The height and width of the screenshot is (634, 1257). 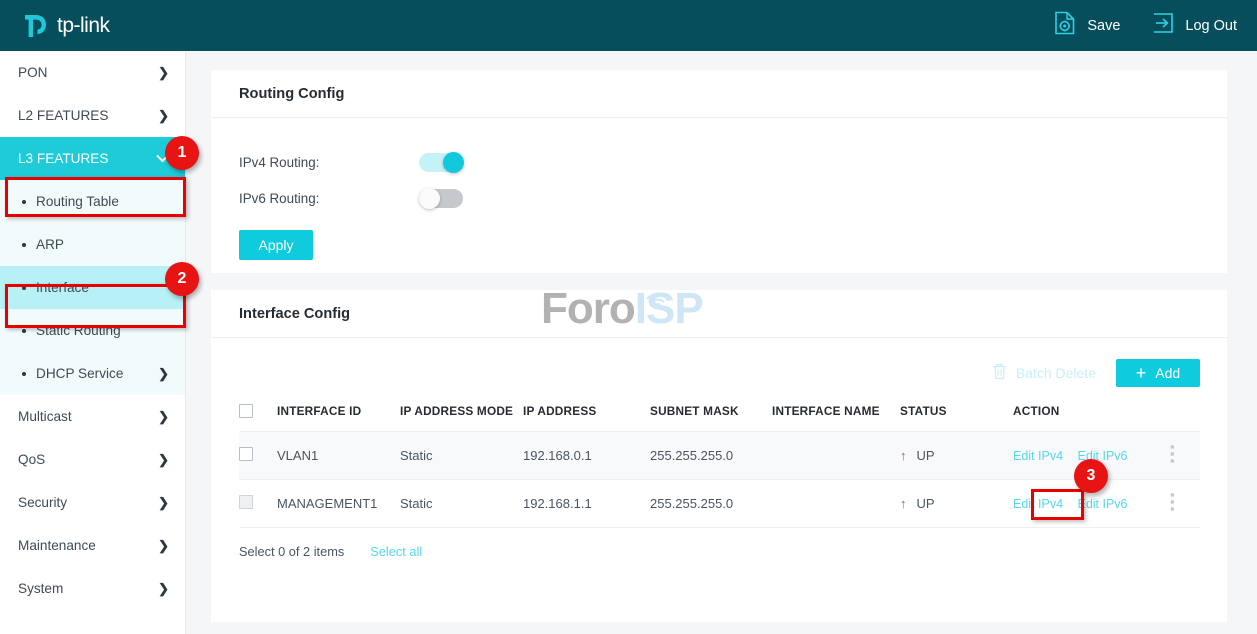 I want to click on row-checkbox, so click(x=246, y=454).